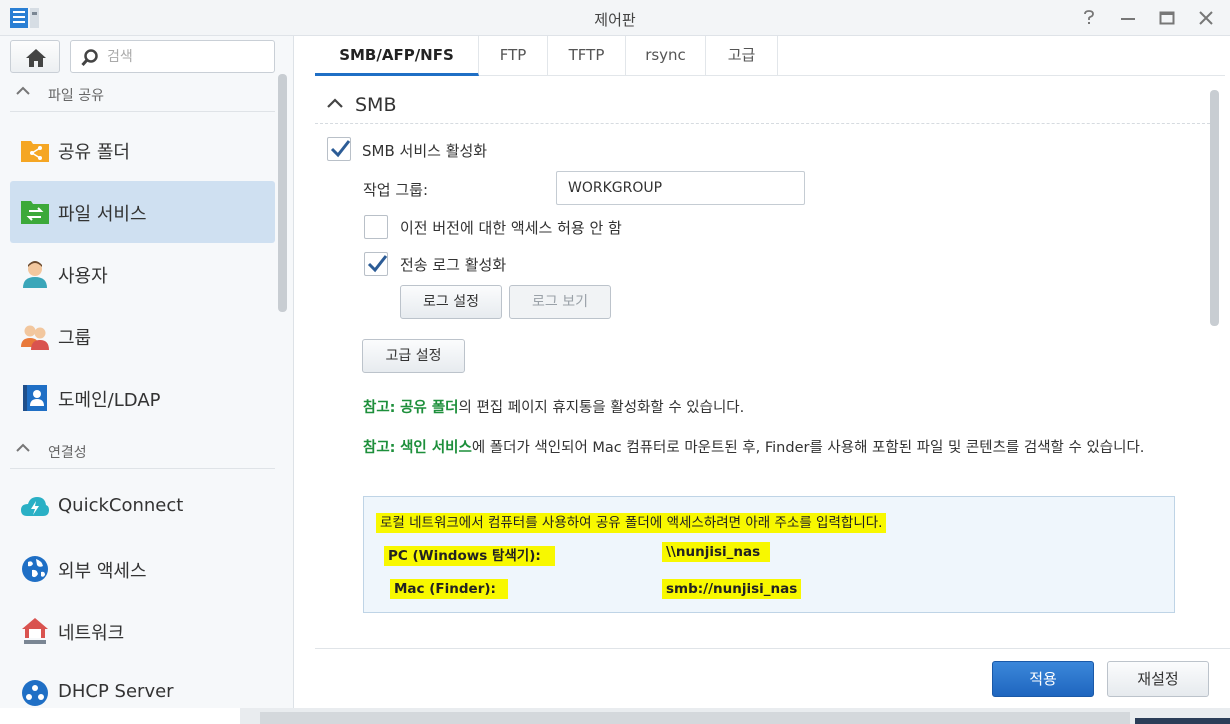 This screenshot has width=1230, height=724. What do you see at coordinates (449, 589) in the screenshot?
I see `mac-address-label: Mac (Finder):` at bounding box center [449, 589].